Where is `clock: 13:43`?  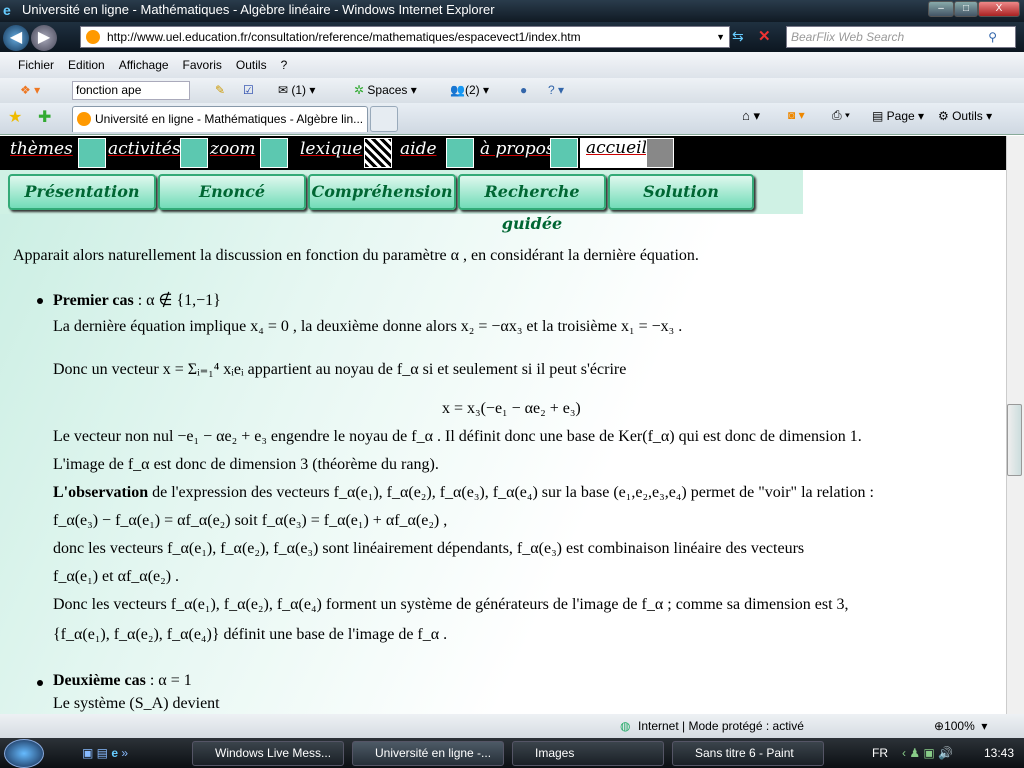 clock: 13:43 is located at coordinates (999, 753).